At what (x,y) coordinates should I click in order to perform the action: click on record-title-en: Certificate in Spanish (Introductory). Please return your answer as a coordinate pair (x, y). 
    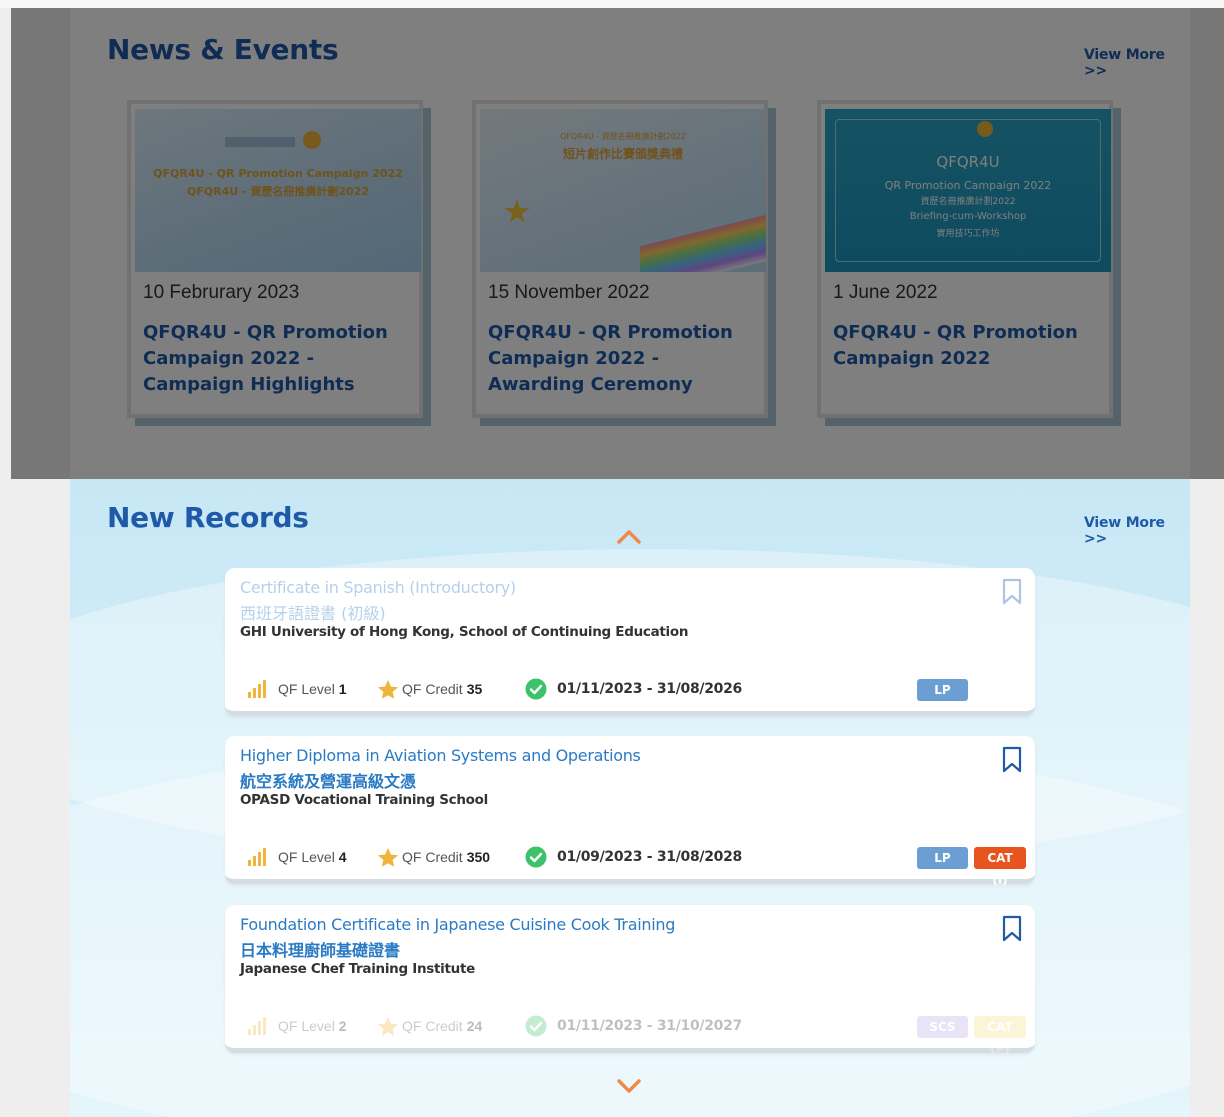
    Looking at the image, I should click on (378, 587).